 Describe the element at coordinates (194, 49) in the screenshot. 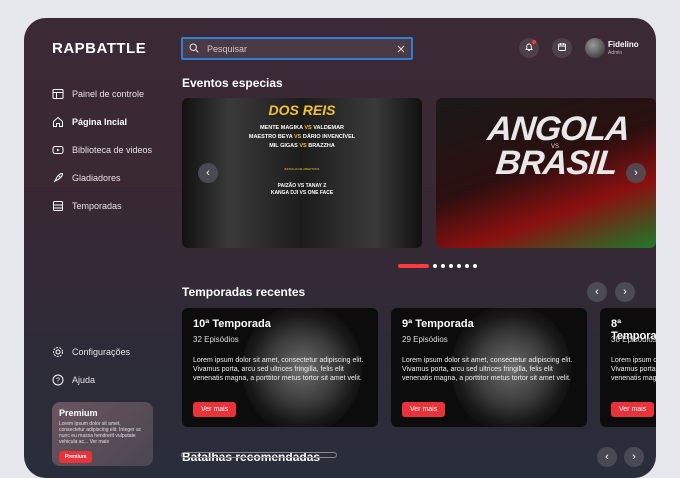

I see `search-icon` at that location.